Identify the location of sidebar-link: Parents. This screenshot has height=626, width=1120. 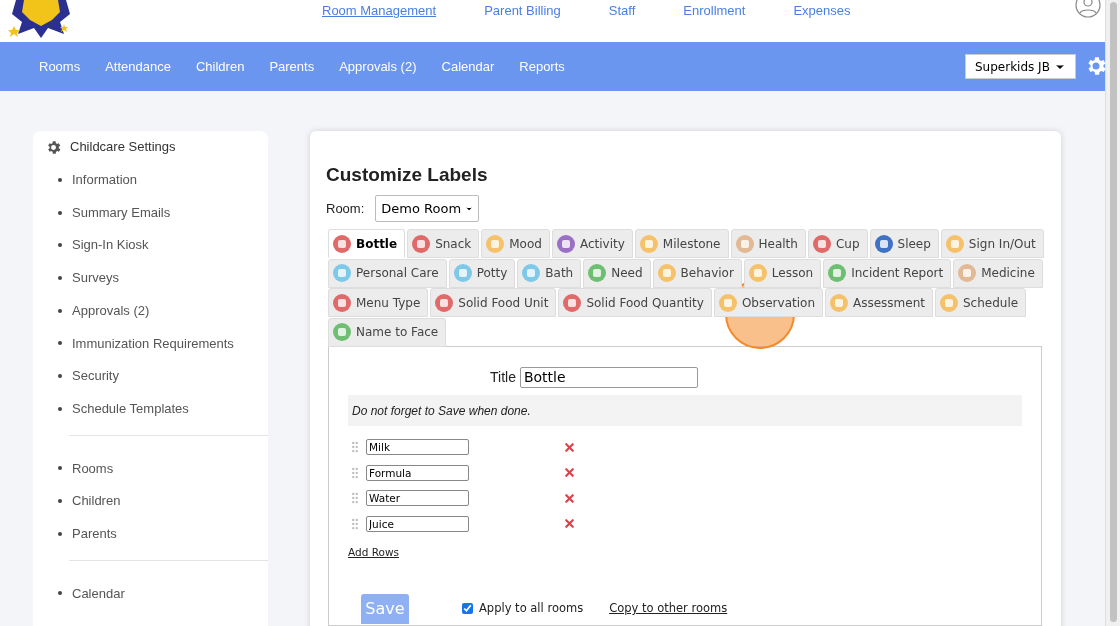
(94, 533).